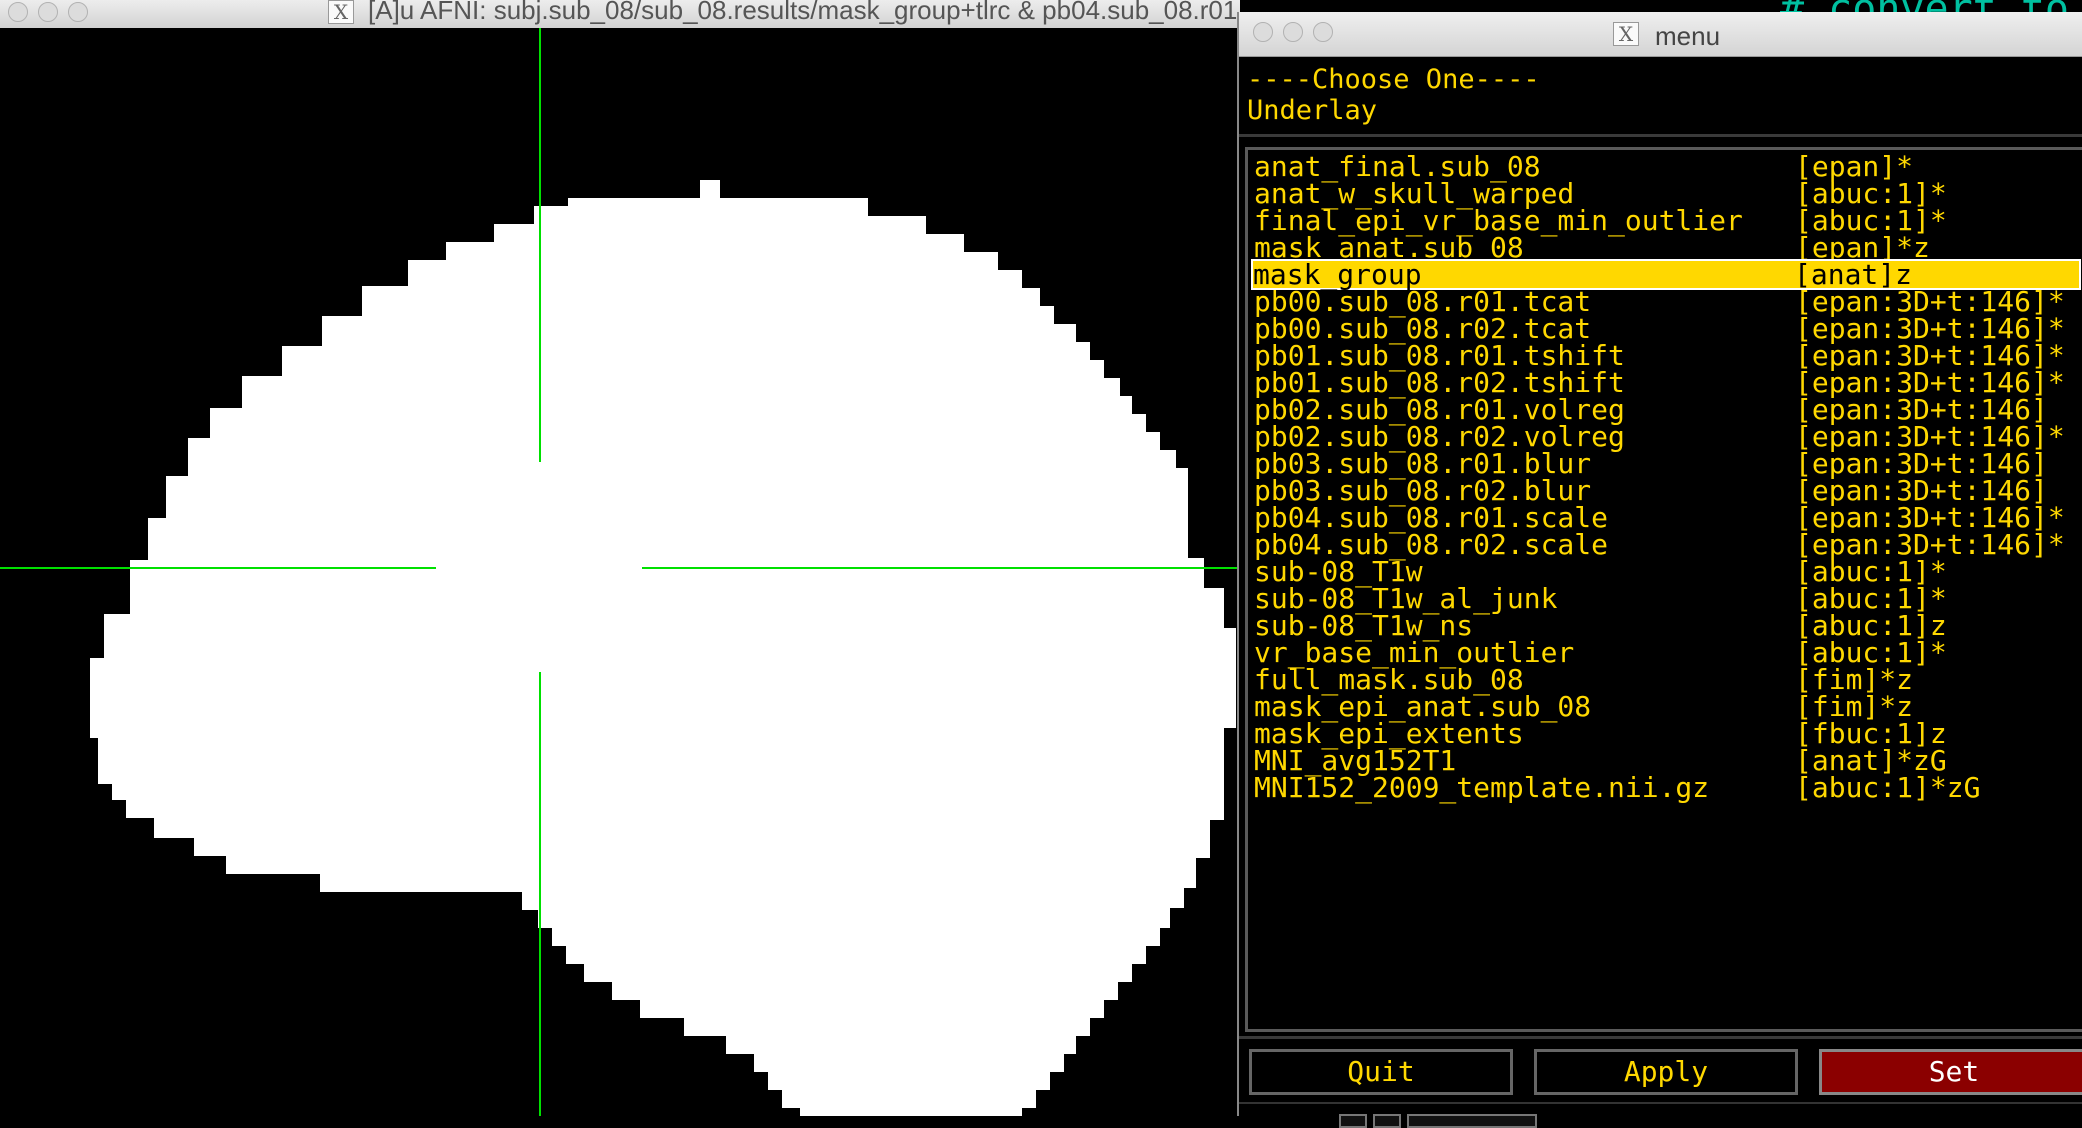 This screenshot has height=1128, width=2082. Describe the element at coordinates (1667, 490) in the screenshot. I see `list-item: pb03.sub_08.r02.blur [epan:3D+t:146]` at that location.